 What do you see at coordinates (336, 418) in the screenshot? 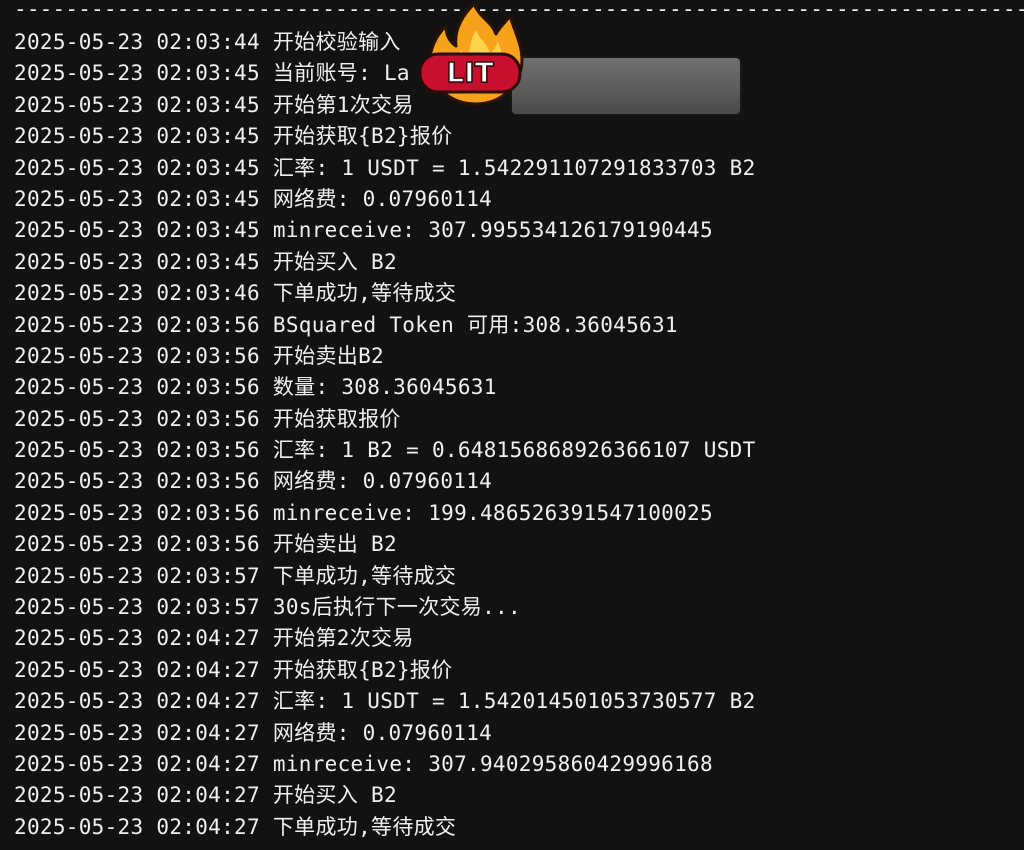
I see `log-message: 开始获取报价` at bounding box center [336, 418].